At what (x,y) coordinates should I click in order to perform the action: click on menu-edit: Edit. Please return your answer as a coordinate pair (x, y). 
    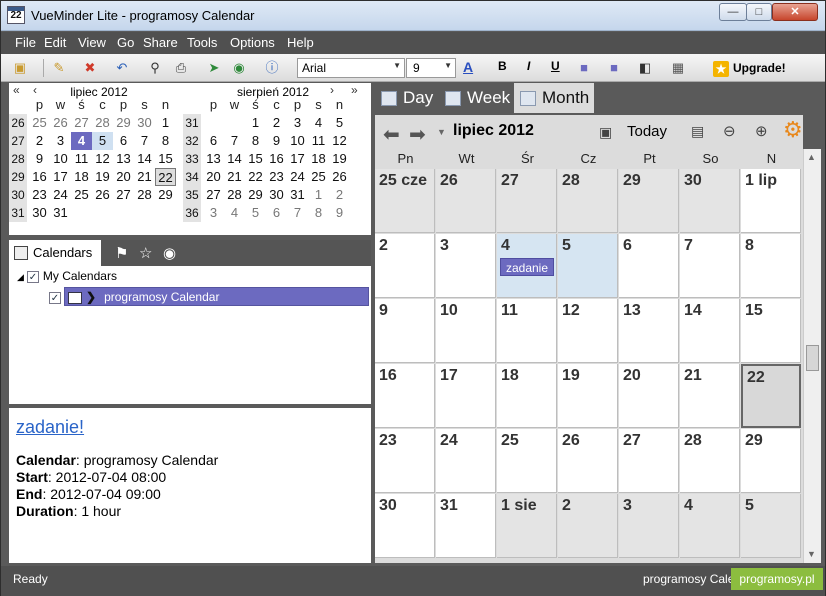
    Looking at the image, I should click on (55, 42).